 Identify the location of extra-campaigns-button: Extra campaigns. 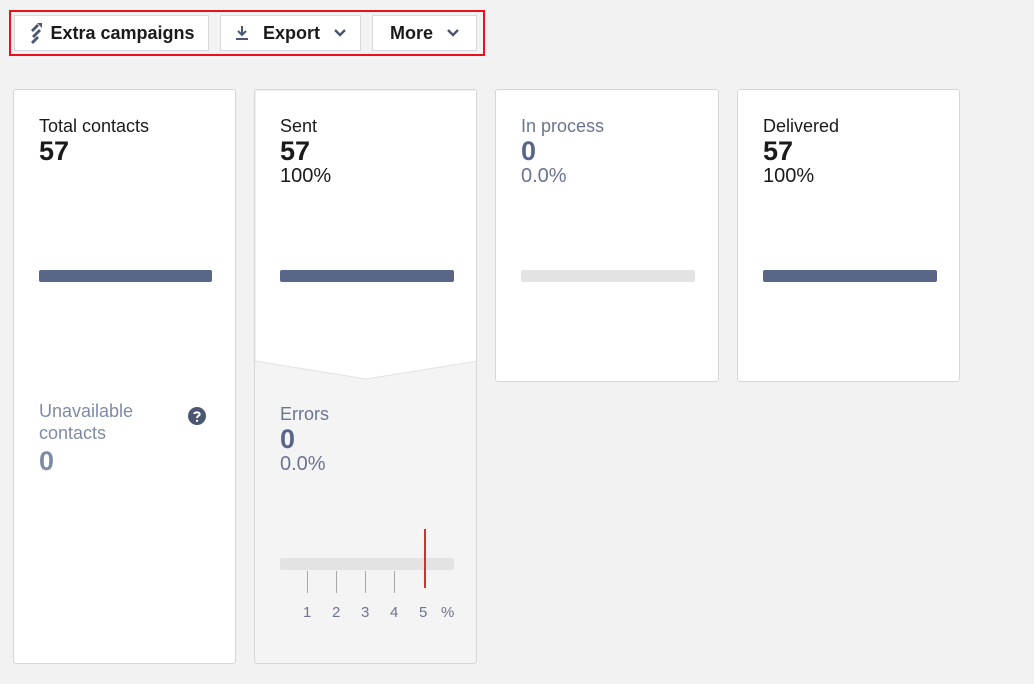
(111, 33).